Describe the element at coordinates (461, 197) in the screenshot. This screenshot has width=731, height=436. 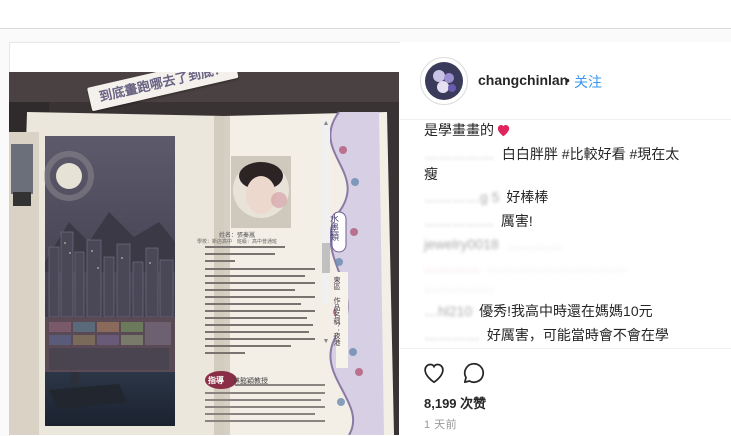
I see `comment-username: …………g 5` at that location.